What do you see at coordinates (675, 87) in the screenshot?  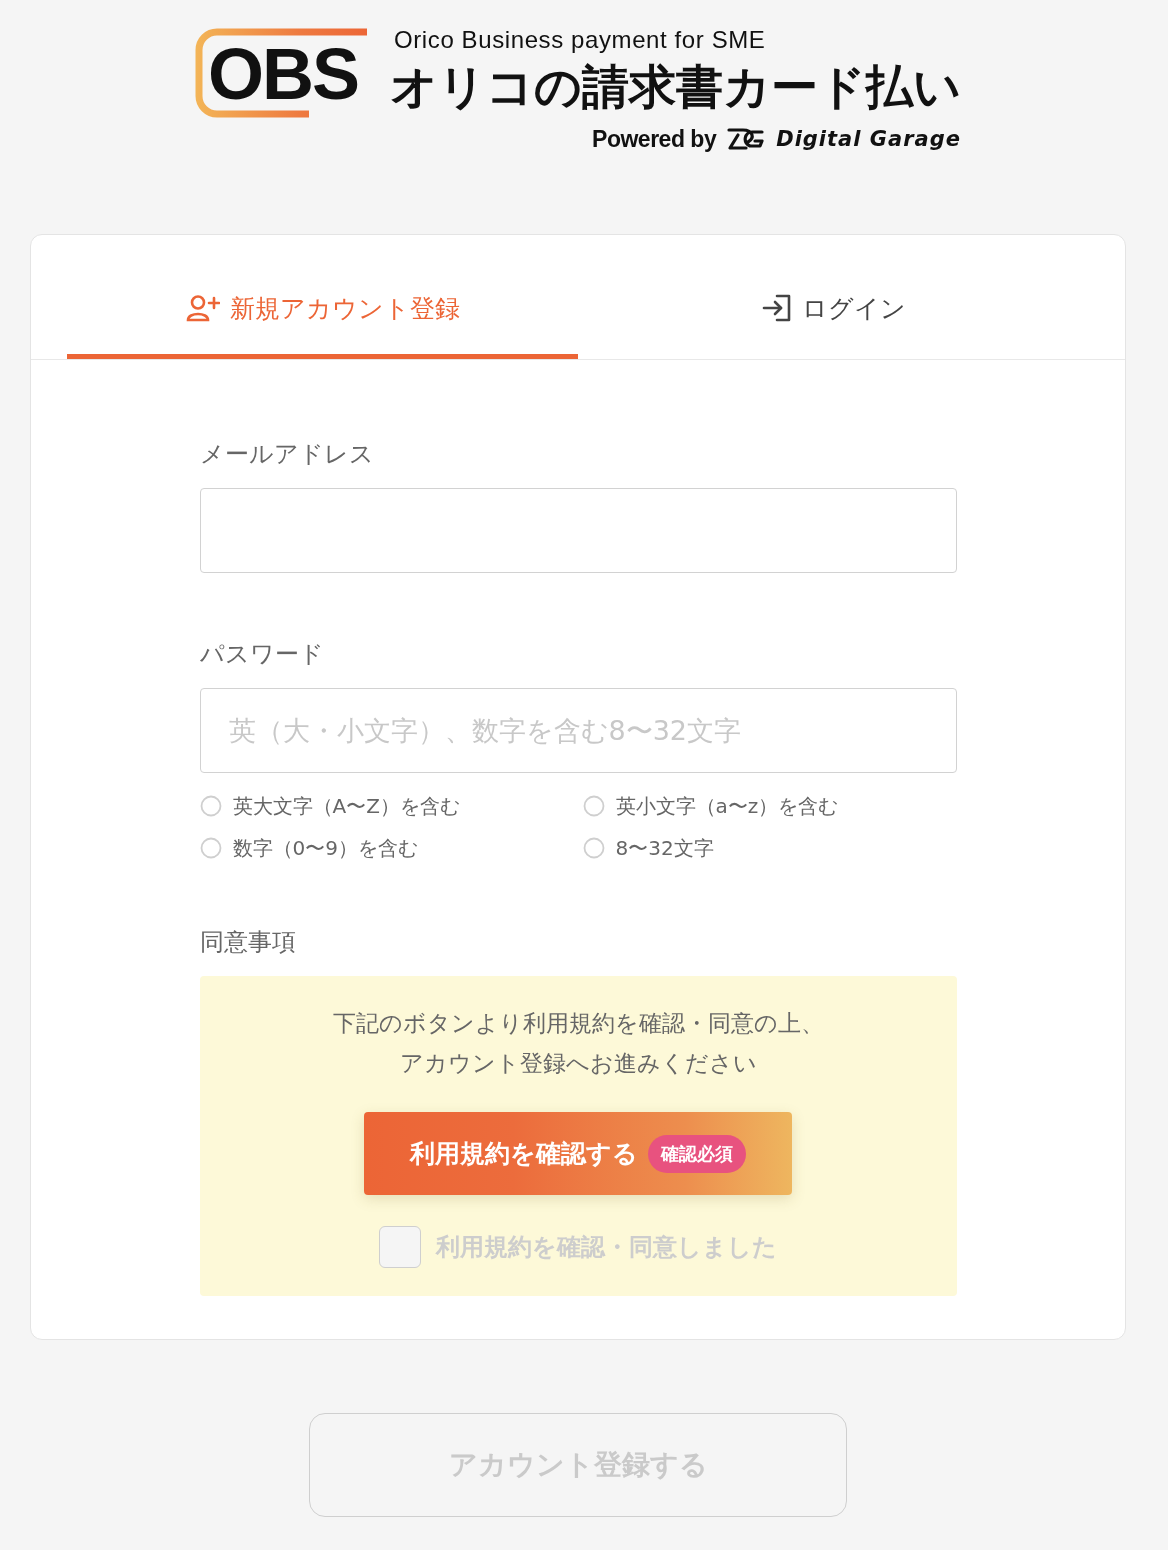 I see `service-name: オリコの請求書カード払い` at bounding box center [675, 87].